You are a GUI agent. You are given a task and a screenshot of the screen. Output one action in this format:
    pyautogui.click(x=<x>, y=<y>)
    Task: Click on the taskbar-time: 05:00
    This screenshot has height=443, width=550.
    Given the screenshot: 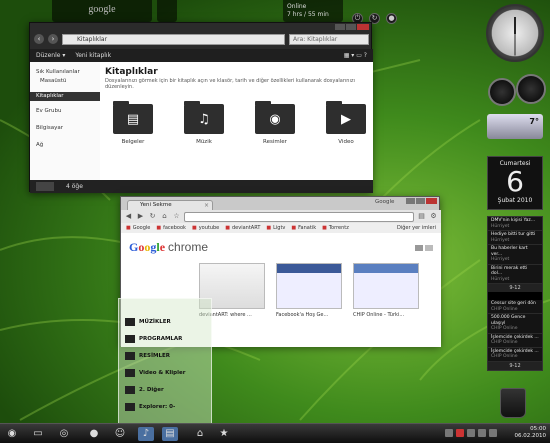 What is the action you would take?
    pyautogui.click(x=538, y=429)
    